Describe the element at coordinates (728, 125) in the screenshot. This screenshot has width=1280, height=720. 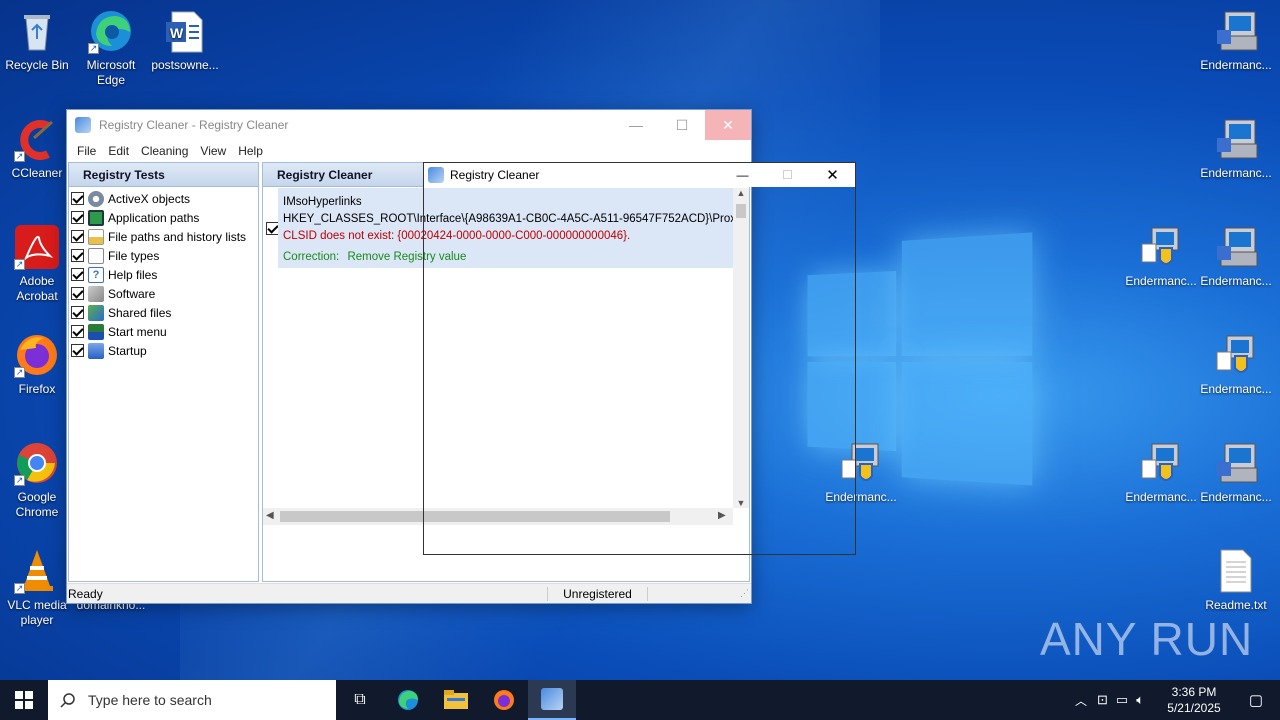
I see `close-button: ✕` at that location.